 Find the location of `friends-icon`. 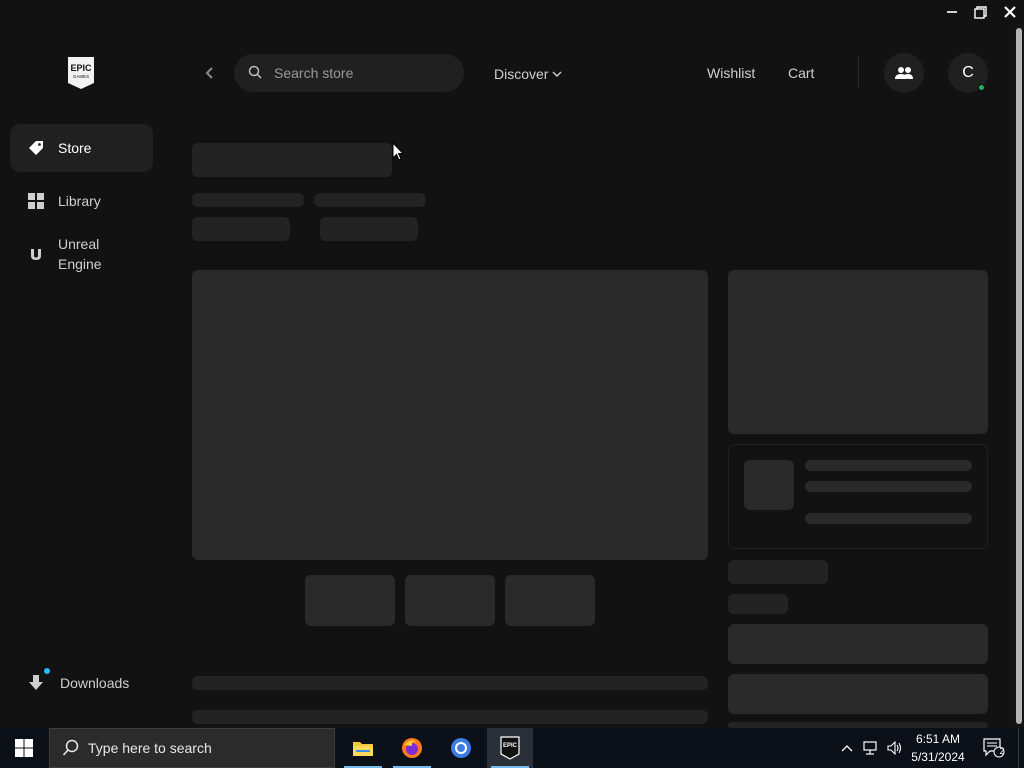

friends-icon is located at coordinates (904, 73).